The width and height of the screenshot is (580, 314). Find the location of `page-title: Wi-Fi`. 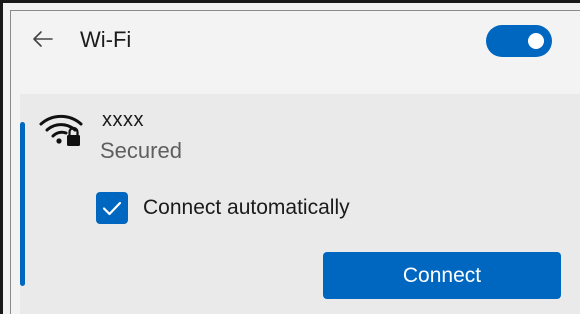

page-title: Wi-Fi is located at coordinates (106, 39).